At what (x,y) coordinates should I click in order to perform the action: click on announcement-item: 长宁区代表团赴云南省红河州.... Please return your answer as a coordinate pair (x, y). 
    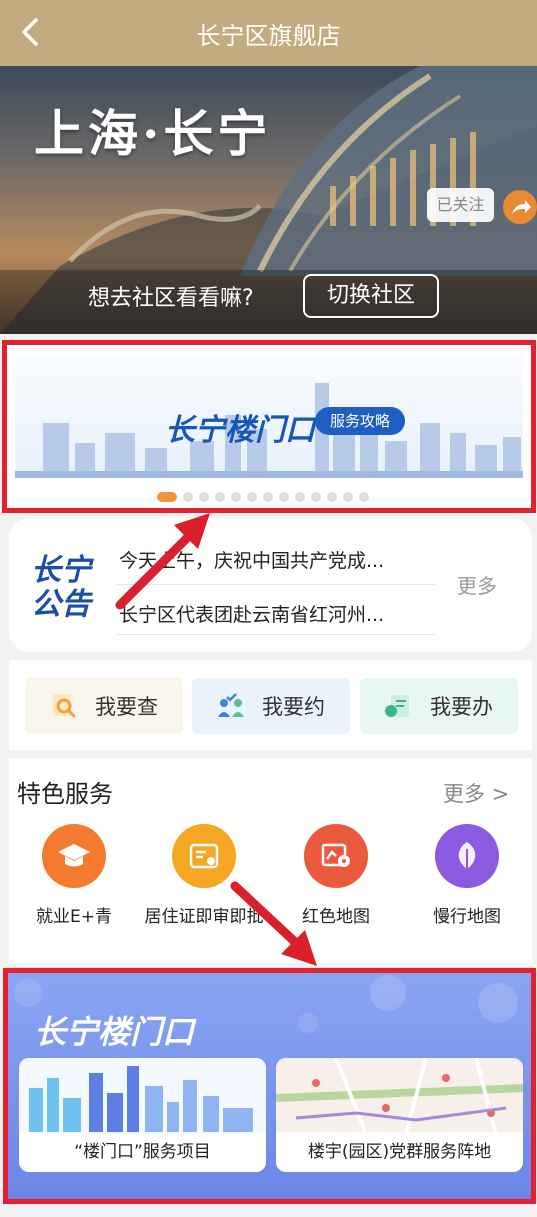
    Looking at the image, I should click on (274, 613).